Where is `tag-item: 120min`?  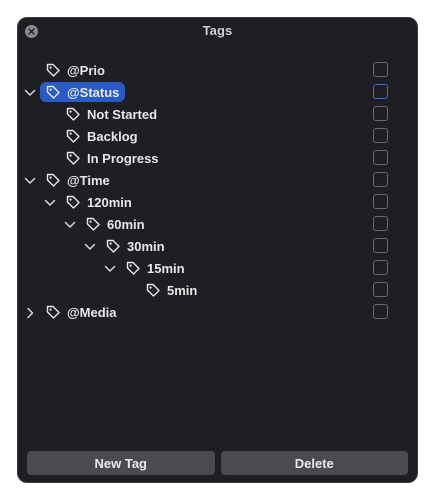
tag-item: 120min is located at coordinates (99, 202).